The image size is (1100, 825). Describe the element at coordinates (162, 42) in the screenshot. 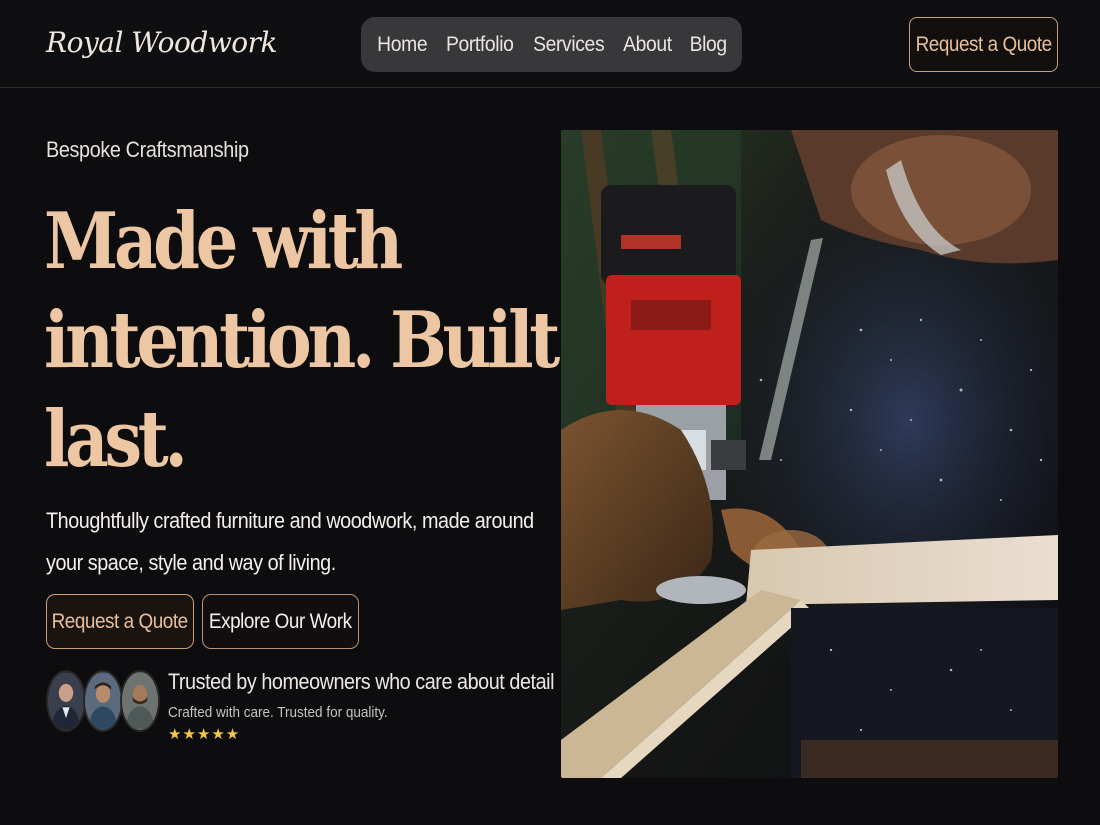

I see `brand-logo: Royal Woodwork` at that location.